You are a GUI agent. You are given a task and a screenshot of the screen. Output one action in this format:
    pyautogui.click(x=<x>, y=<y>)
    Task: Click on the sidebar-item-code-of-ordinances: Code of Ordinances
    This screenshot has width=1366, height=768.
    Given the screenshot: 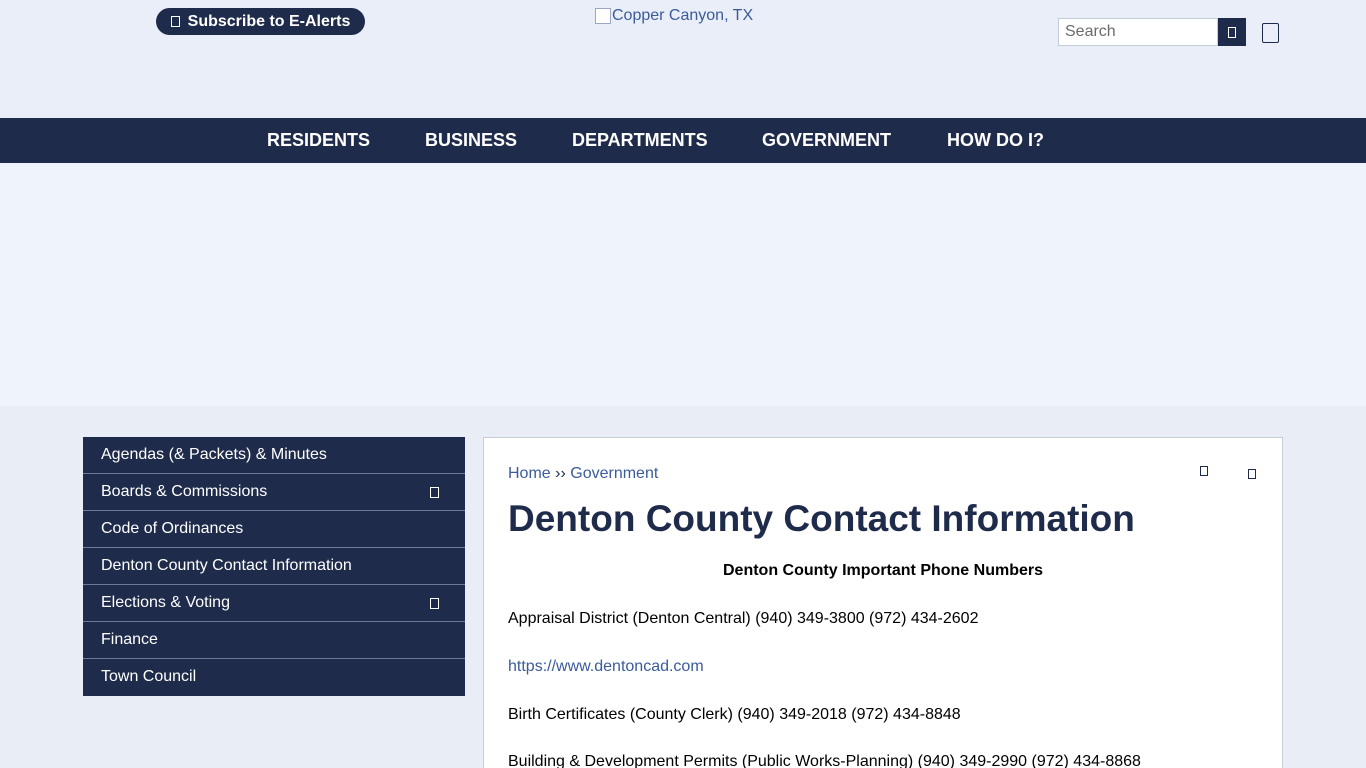 What is the action you would take?
    pyautogui.click(x=274, y=529)
    